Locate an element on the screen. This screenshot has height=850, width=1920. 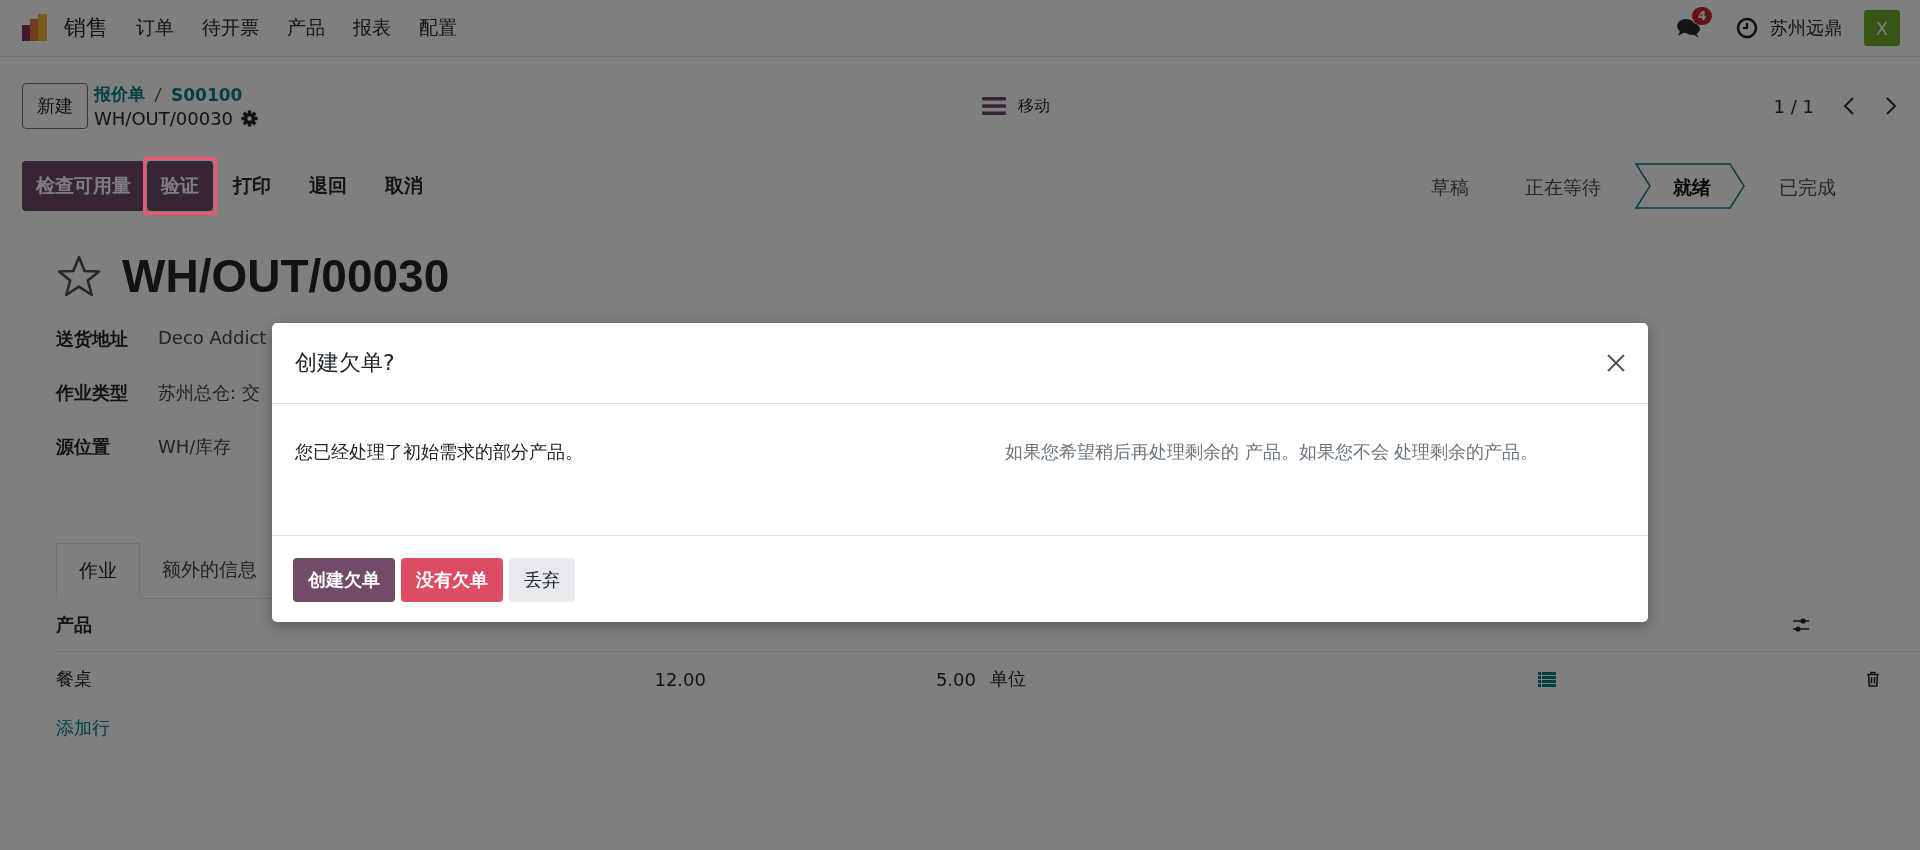
field-value: Deco Addict is located at coordinates (212, 339).